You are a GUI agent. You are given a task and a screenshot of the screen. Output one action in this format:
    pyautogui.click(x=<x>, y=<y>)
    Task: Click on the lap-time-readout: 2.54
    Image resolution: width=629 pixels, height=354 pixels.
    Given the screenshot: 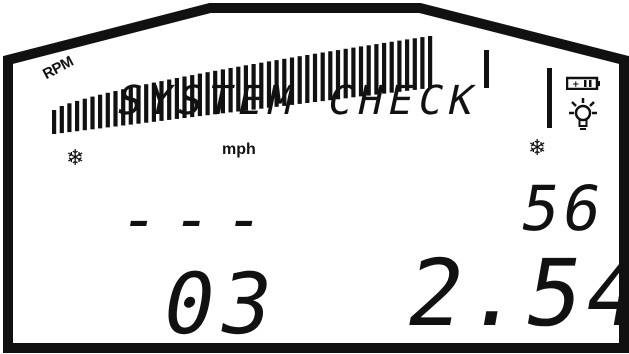 What is the action you would take?
    pyautogui.click(x=513, y=293)
    